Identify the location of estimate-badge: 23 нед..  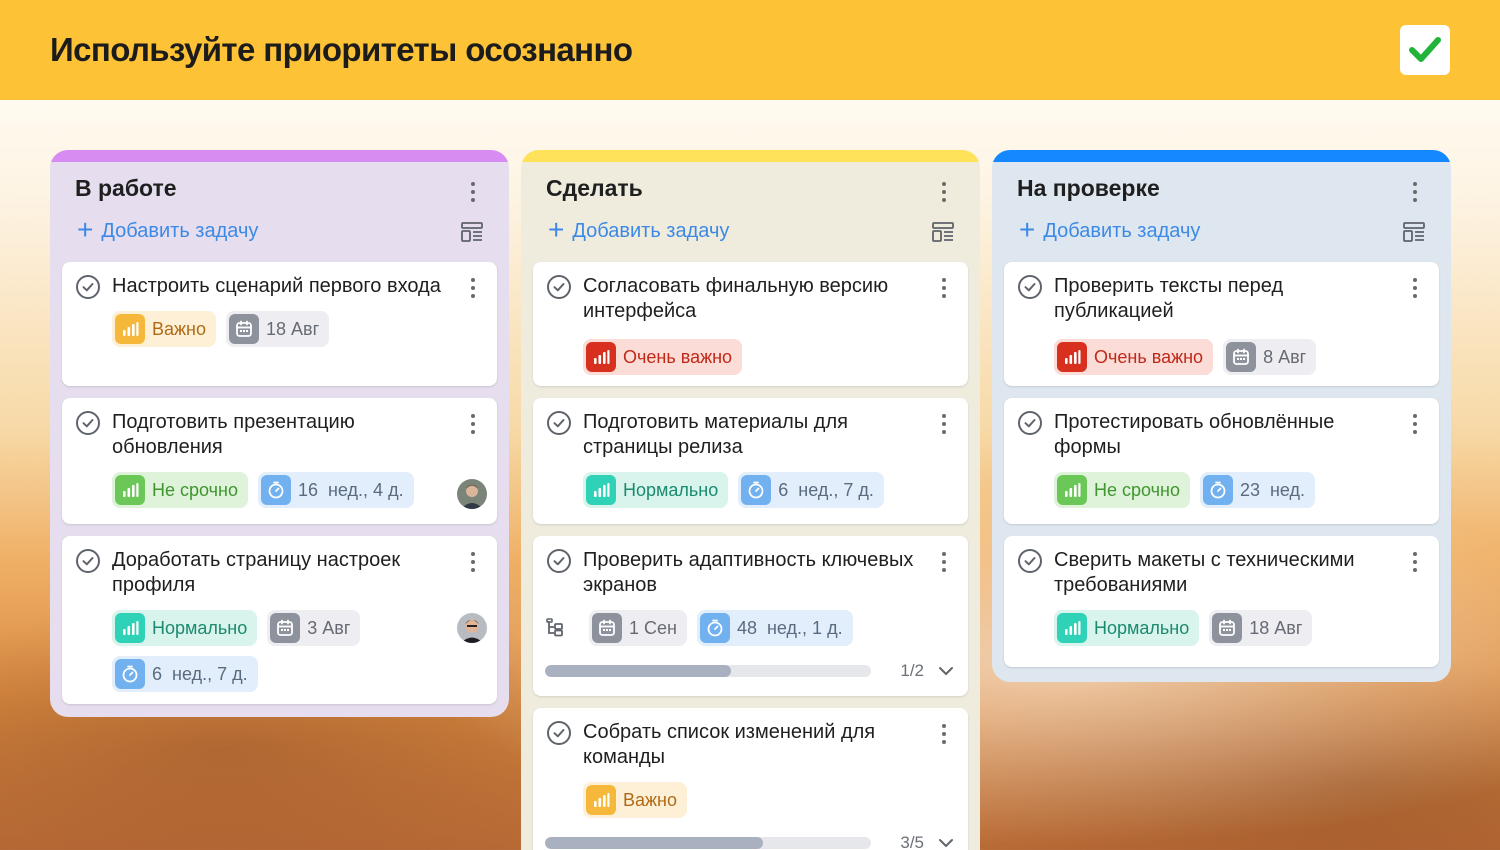
(1257, 490).